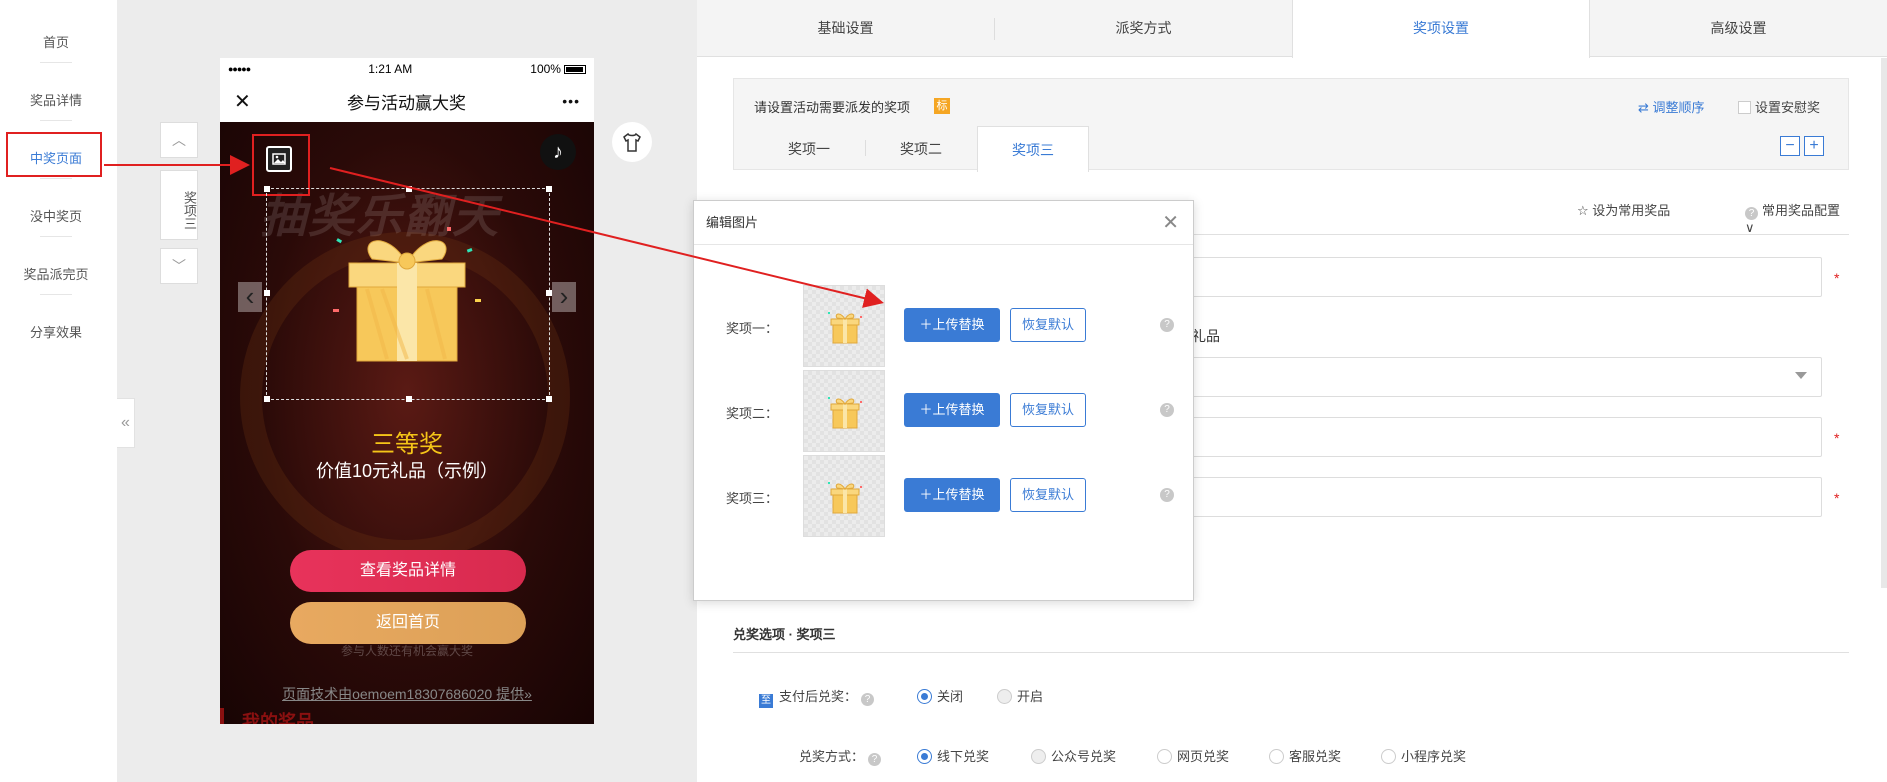 The image size is (1887, 782). What do you see at coordinates (844, 411) in the screenshot?
I see `prize-2-thumbnail` at bounding box center [844, 411].